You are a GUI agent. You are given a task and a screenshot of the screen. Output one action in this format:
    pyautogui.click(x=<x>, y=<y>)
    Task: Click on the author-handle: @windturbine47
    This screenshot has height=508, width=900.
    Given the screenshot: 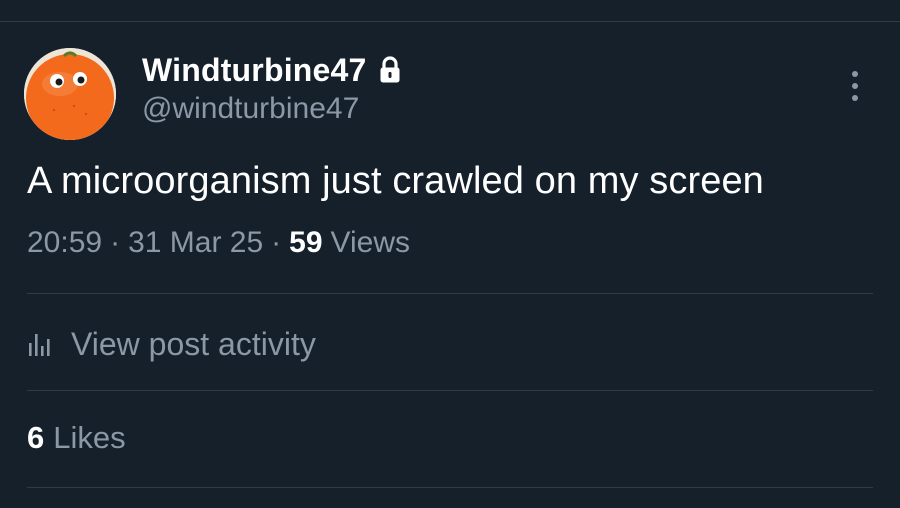 What is the action you would take?
    pyautogui.click(x=250, y=109)
    